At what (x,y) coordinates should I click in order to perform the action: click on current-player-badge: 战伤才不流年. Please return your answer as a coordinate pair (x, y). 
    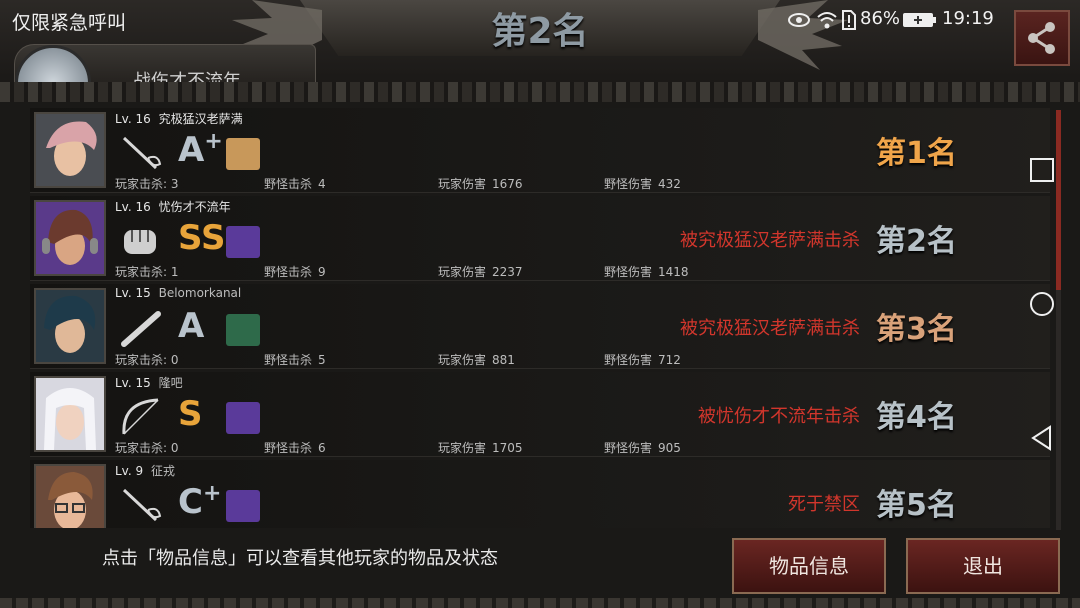
    Looking at the image, I should click on (165, 82).